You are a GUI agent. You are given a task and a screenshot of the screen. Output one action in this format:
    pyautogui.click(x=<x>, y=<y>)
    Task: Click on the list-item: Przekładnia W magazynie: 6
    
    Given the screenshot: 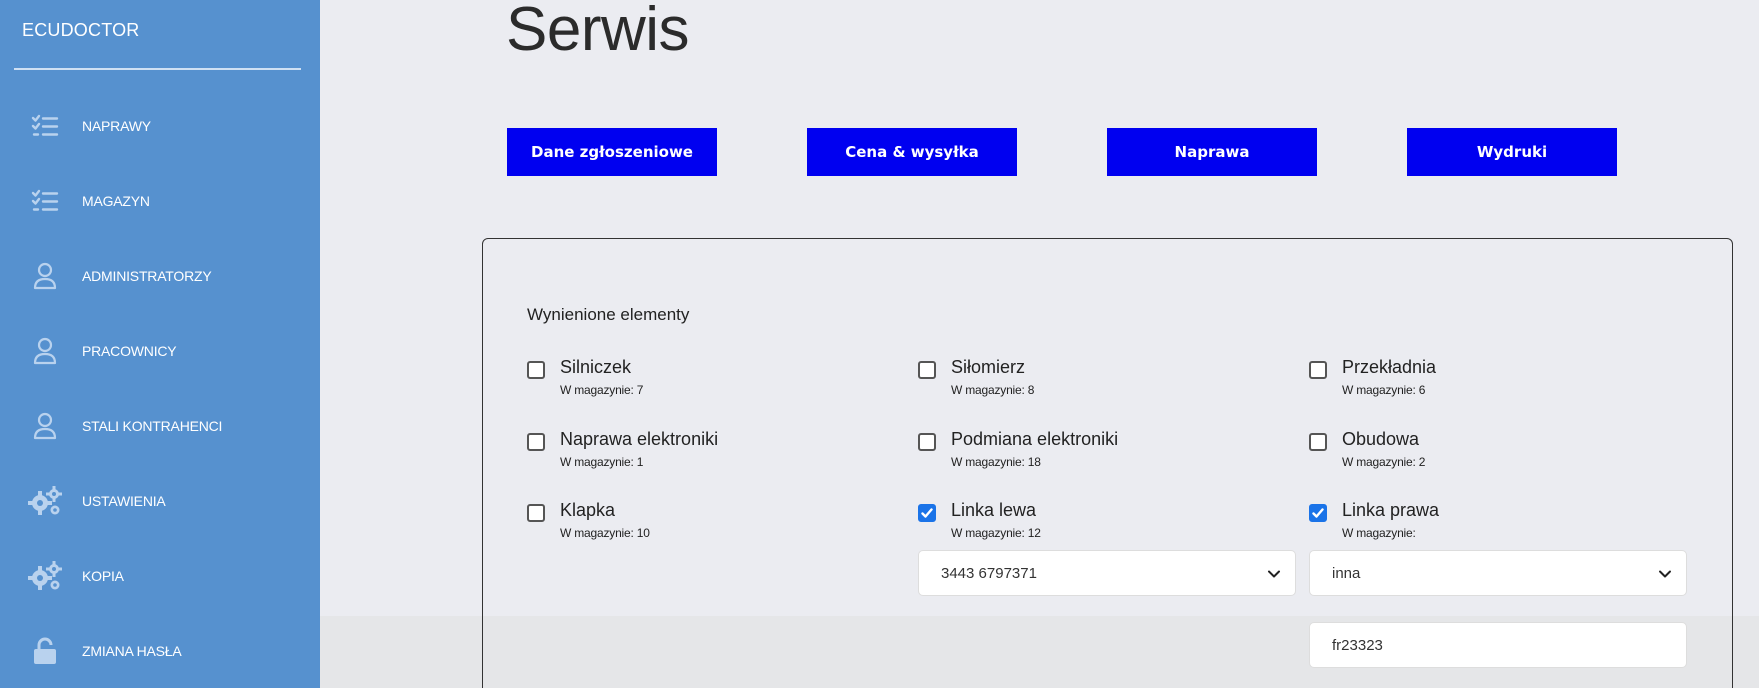 What is the action you would take?
    pyautogui.click(x=1372, y=376)
    